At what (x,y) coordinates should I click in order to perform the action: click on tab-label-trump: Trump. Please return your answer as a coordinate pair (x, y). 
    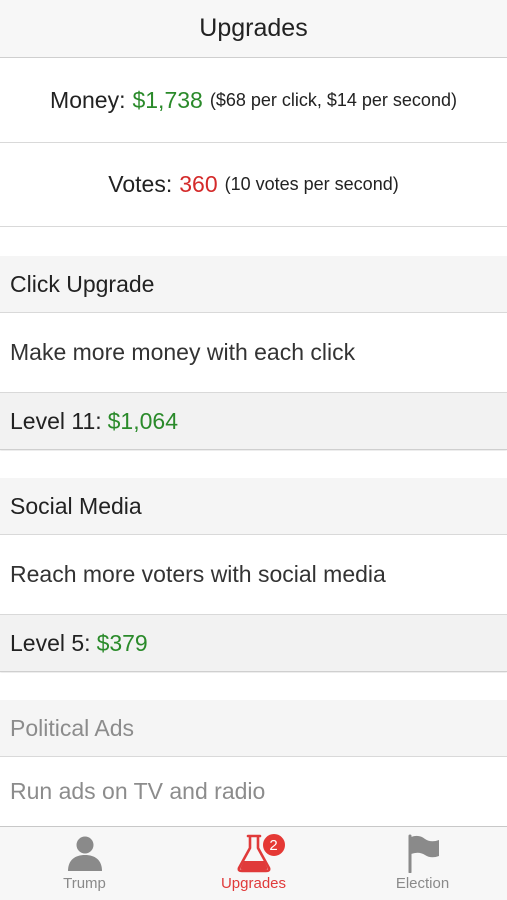
    Looking at the image, I should click on (84, 883).